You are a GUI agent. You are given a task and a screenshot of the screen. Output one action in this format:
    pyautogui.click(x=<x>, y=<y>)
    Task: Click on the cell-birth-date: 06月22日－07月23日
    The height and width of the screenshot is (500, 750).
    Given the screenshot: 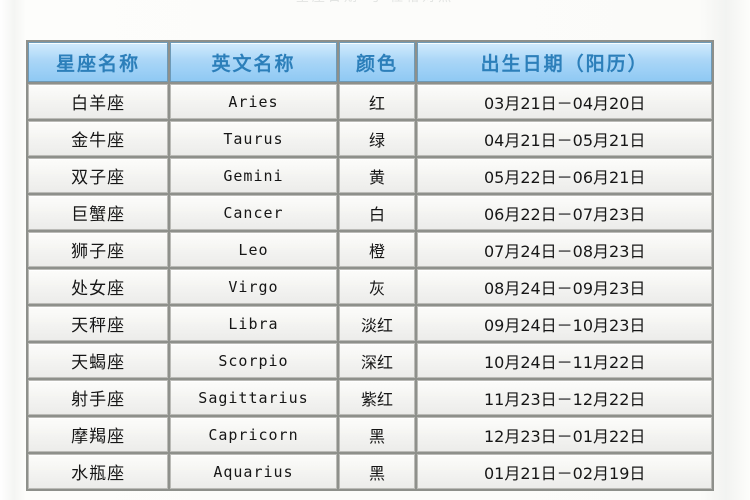 What is the action you would take?
    pyautogui.click(x=564, y=212)
    